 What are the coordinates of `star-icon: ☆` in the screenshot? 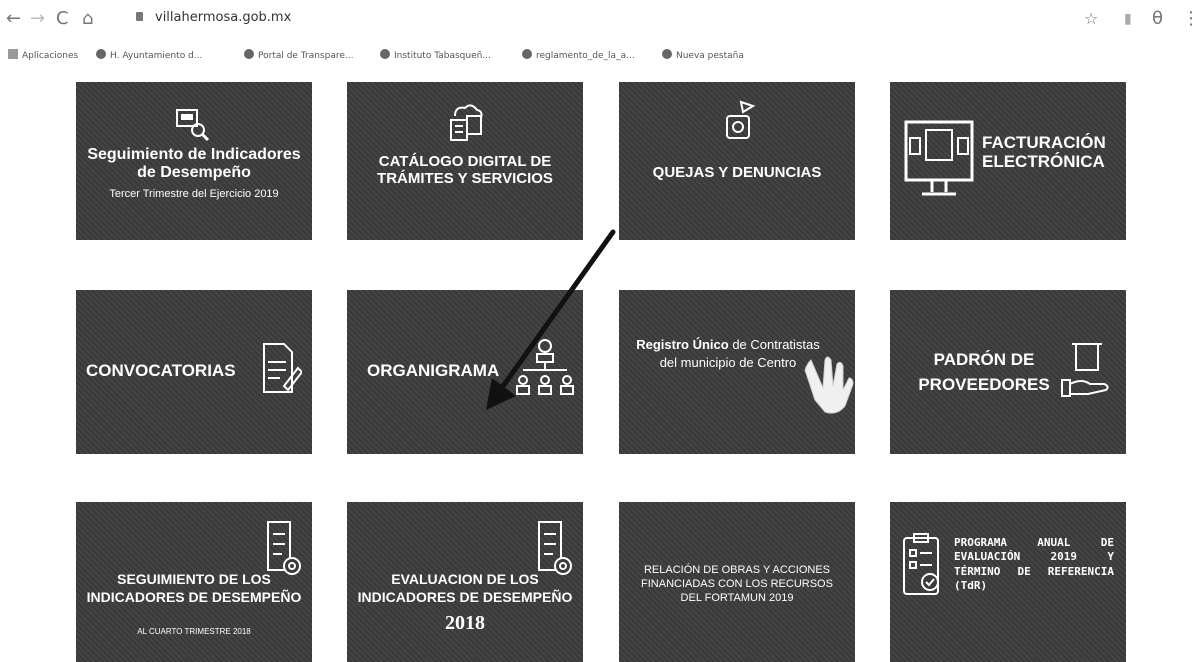 It's located at (1091, 19).